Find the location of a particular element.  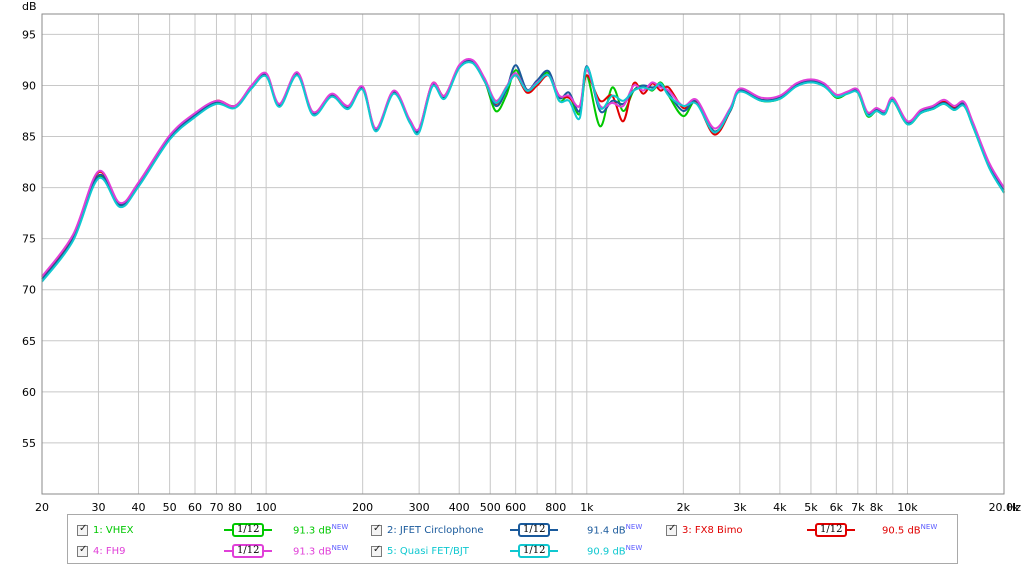

level-fh9: 91.3 dBNEW is located at coordinates (321, 551).